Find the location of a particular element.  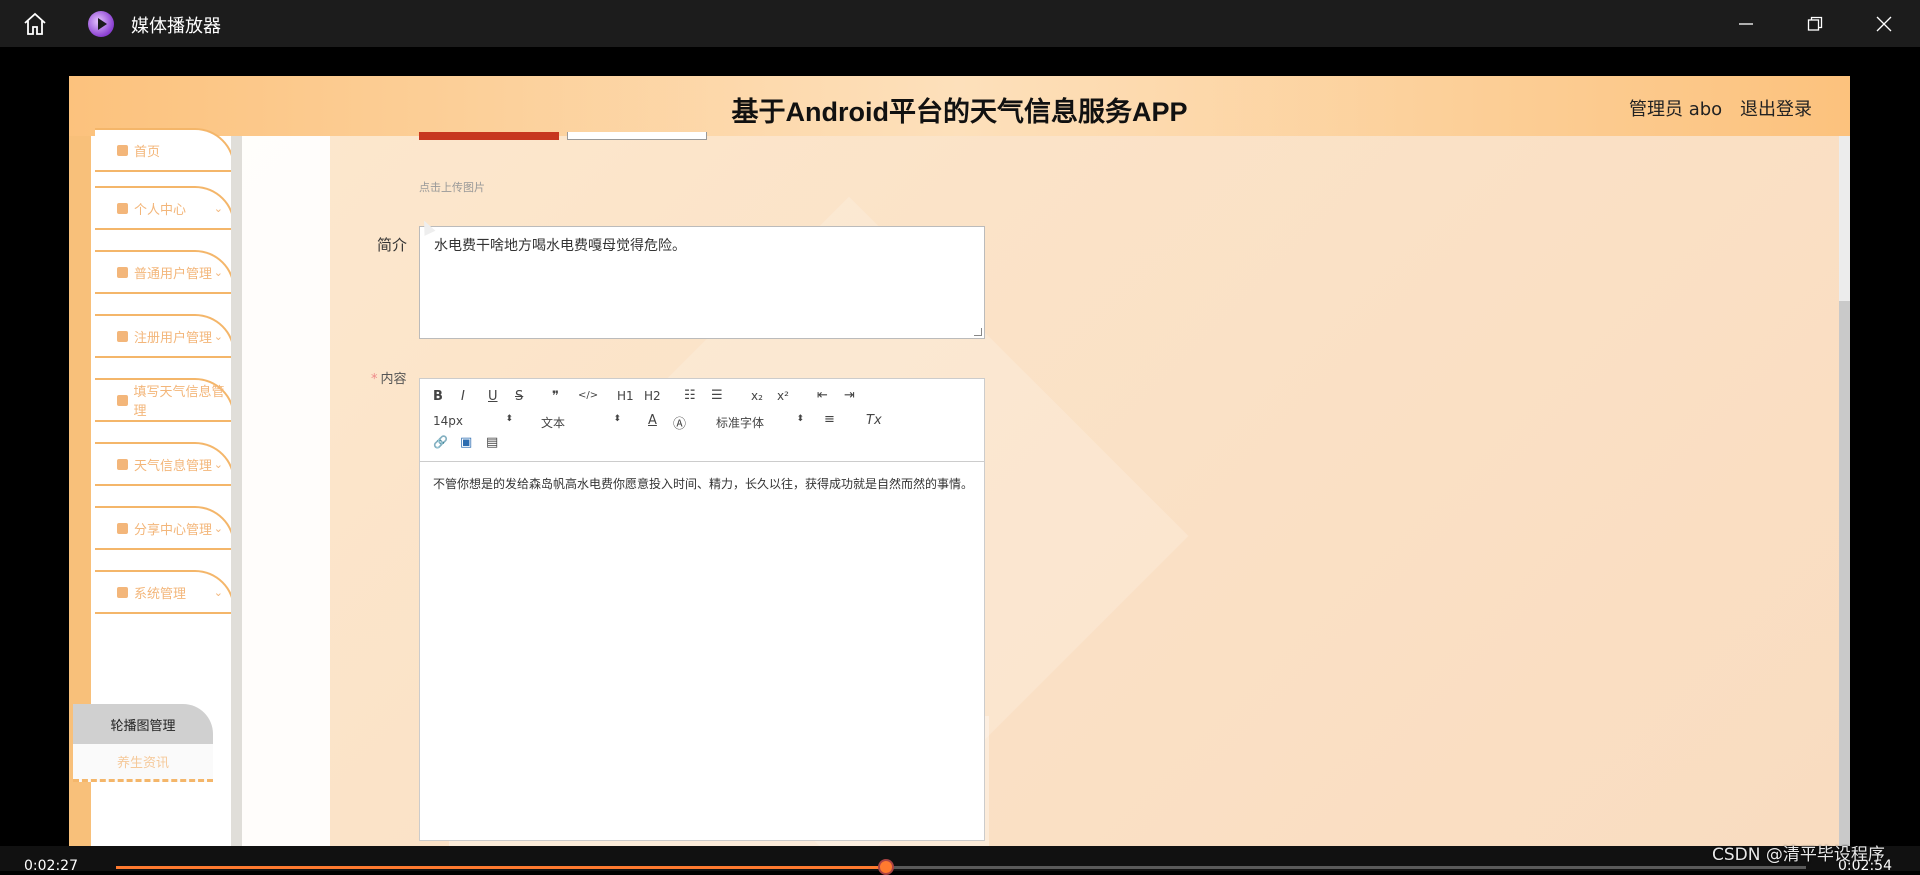

seek-bar-progress is located at coordinates (501, 867).